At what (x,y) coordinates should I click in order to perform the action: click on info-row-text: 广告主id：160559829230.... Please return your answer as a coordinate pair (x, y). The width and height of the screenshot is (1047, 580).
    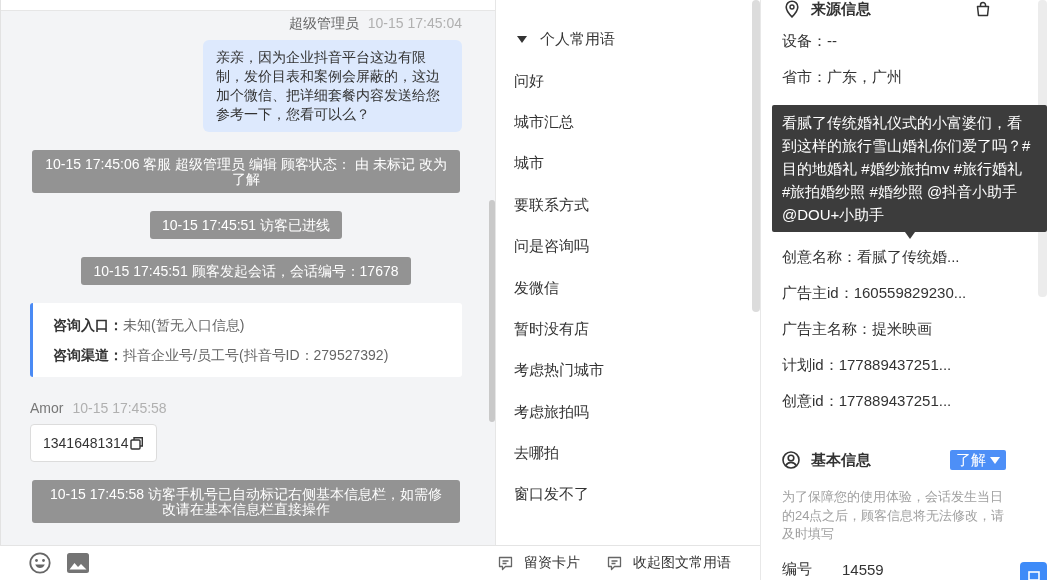
    Looking at the image, I should click on (875, 293).